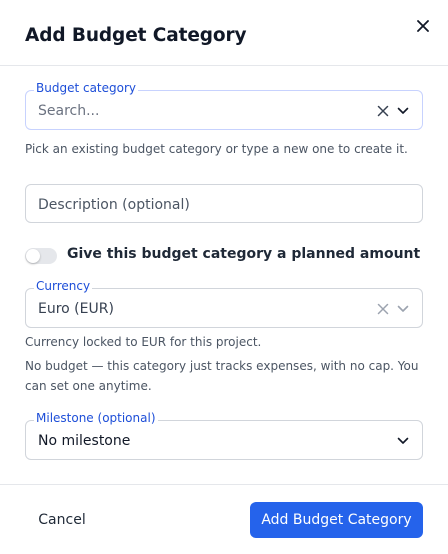 Image resolution: width=448 pixels, height=554 pixels. I want to click on dialog-header: Add Budget Category, so click(224, 33).